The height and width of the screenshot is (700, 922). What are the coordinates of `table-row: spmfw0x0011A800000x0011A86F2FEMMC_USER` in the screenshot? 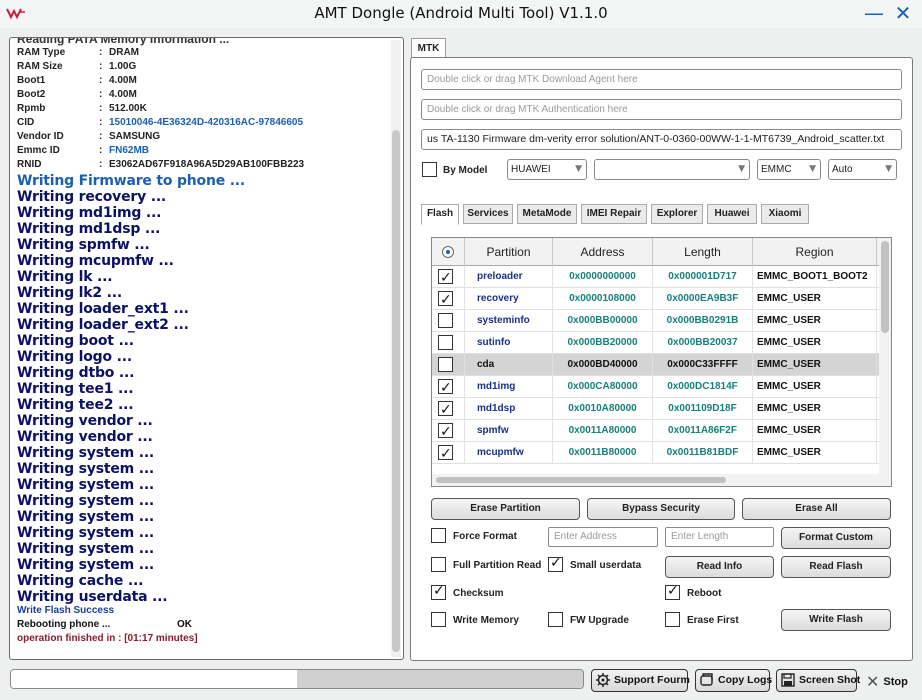 It's located at (655, 431).